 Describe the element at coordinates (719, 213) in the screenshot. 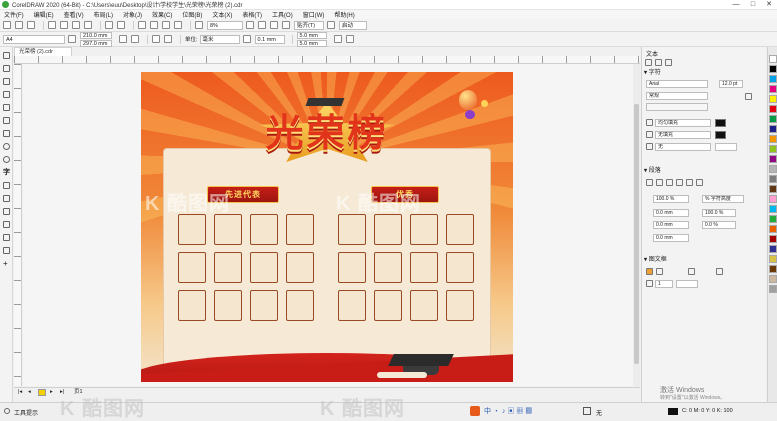

I see `character-spacing-field: 100.0 %` at that location.